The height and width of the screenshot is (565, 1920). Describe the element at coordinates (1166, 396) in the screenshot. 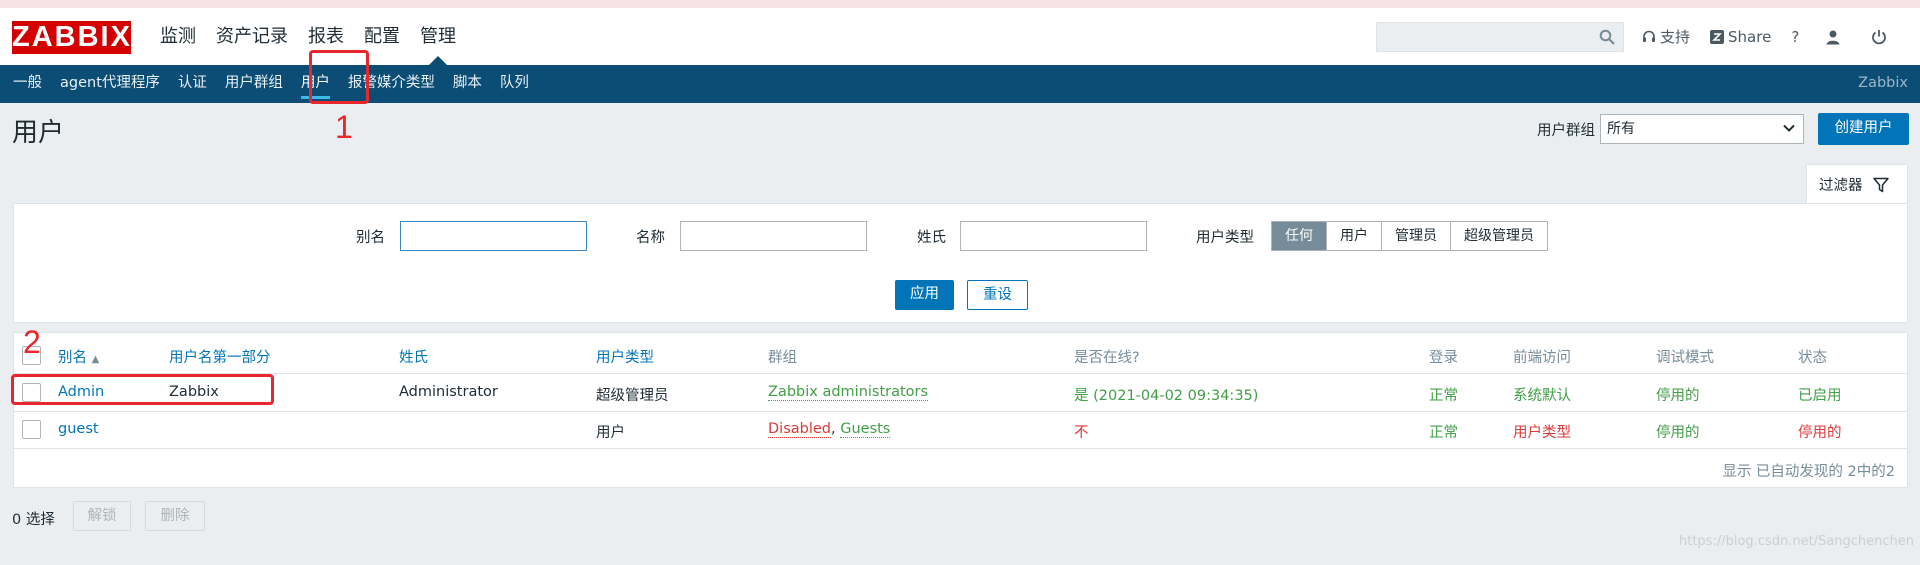

I see `online-status: 是 (2021-04-02 09:34:35)` at that location.